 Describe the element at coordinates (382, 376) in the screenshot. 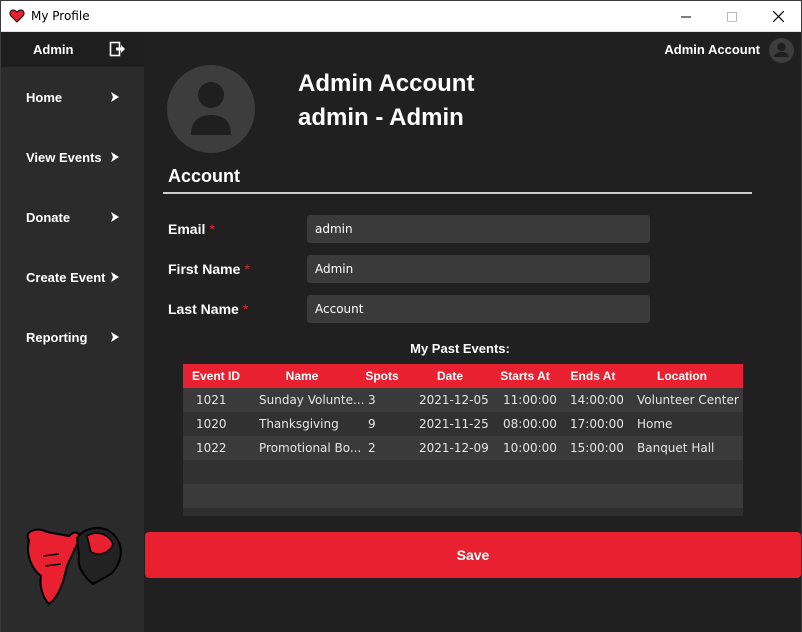

I see `column-header: Spots` at that location.